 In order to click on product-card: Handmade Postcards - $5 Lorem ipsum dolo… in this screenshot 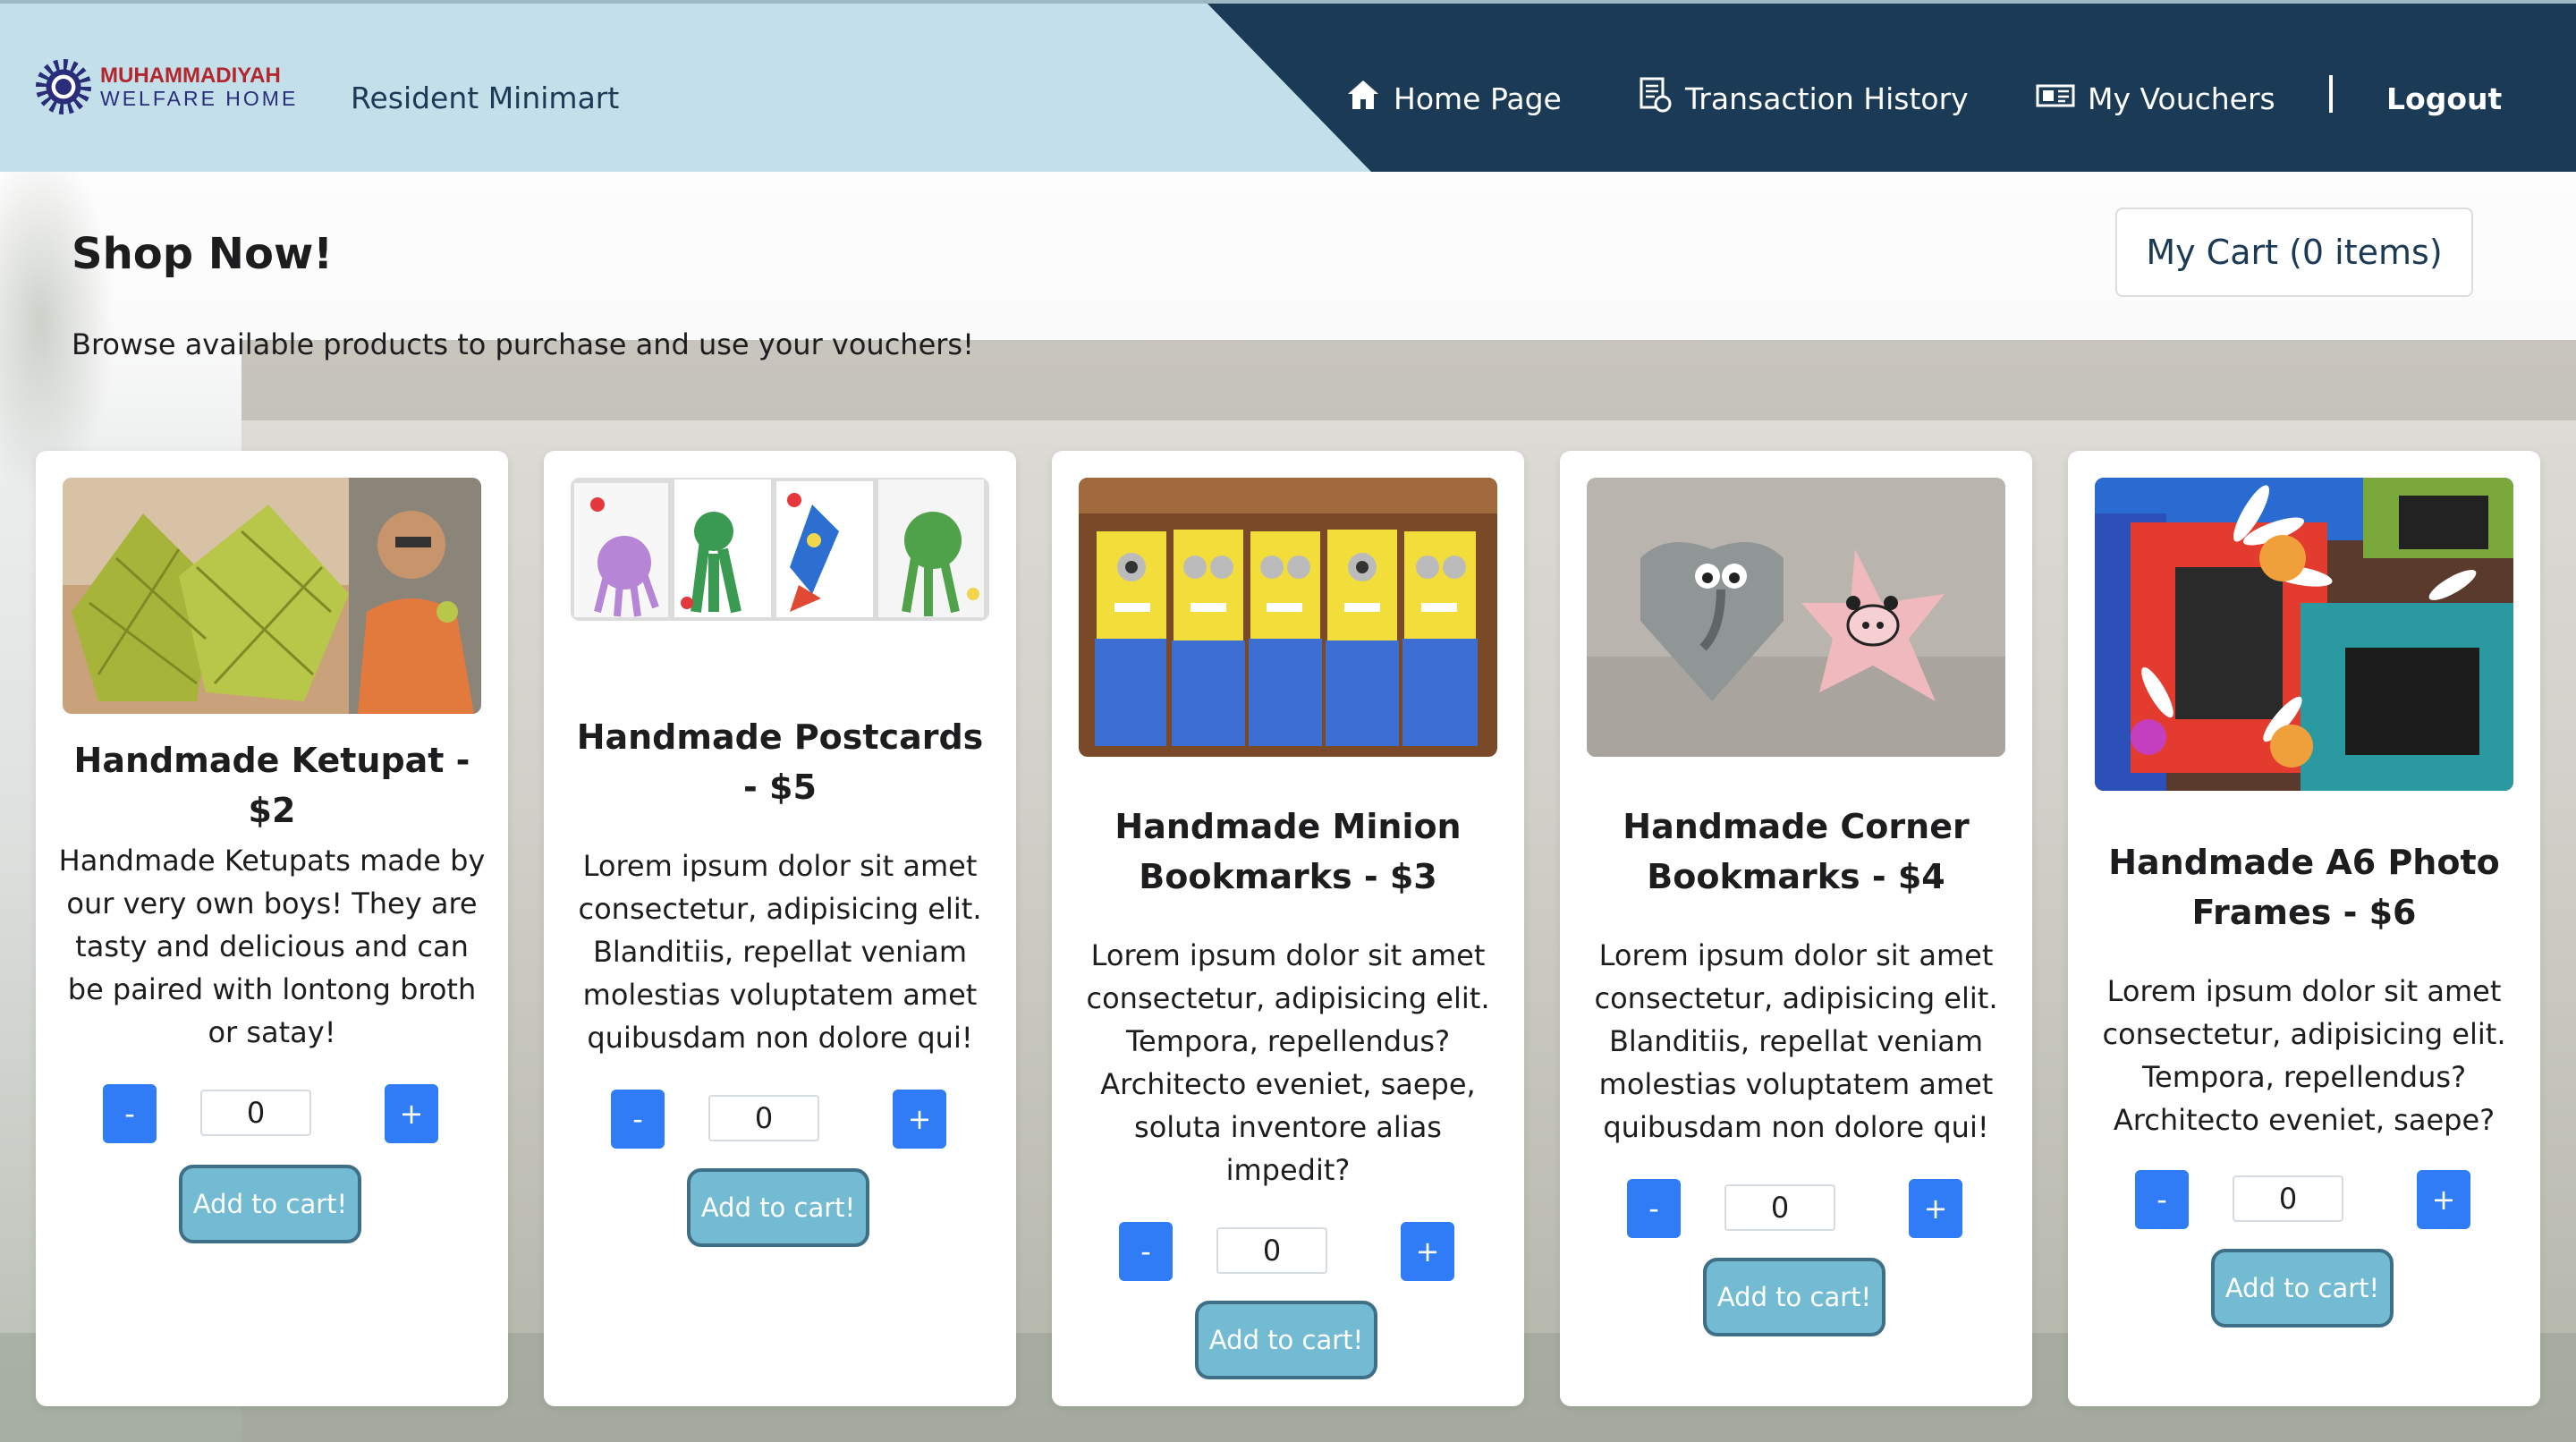, I will do `click(780, 928)`.